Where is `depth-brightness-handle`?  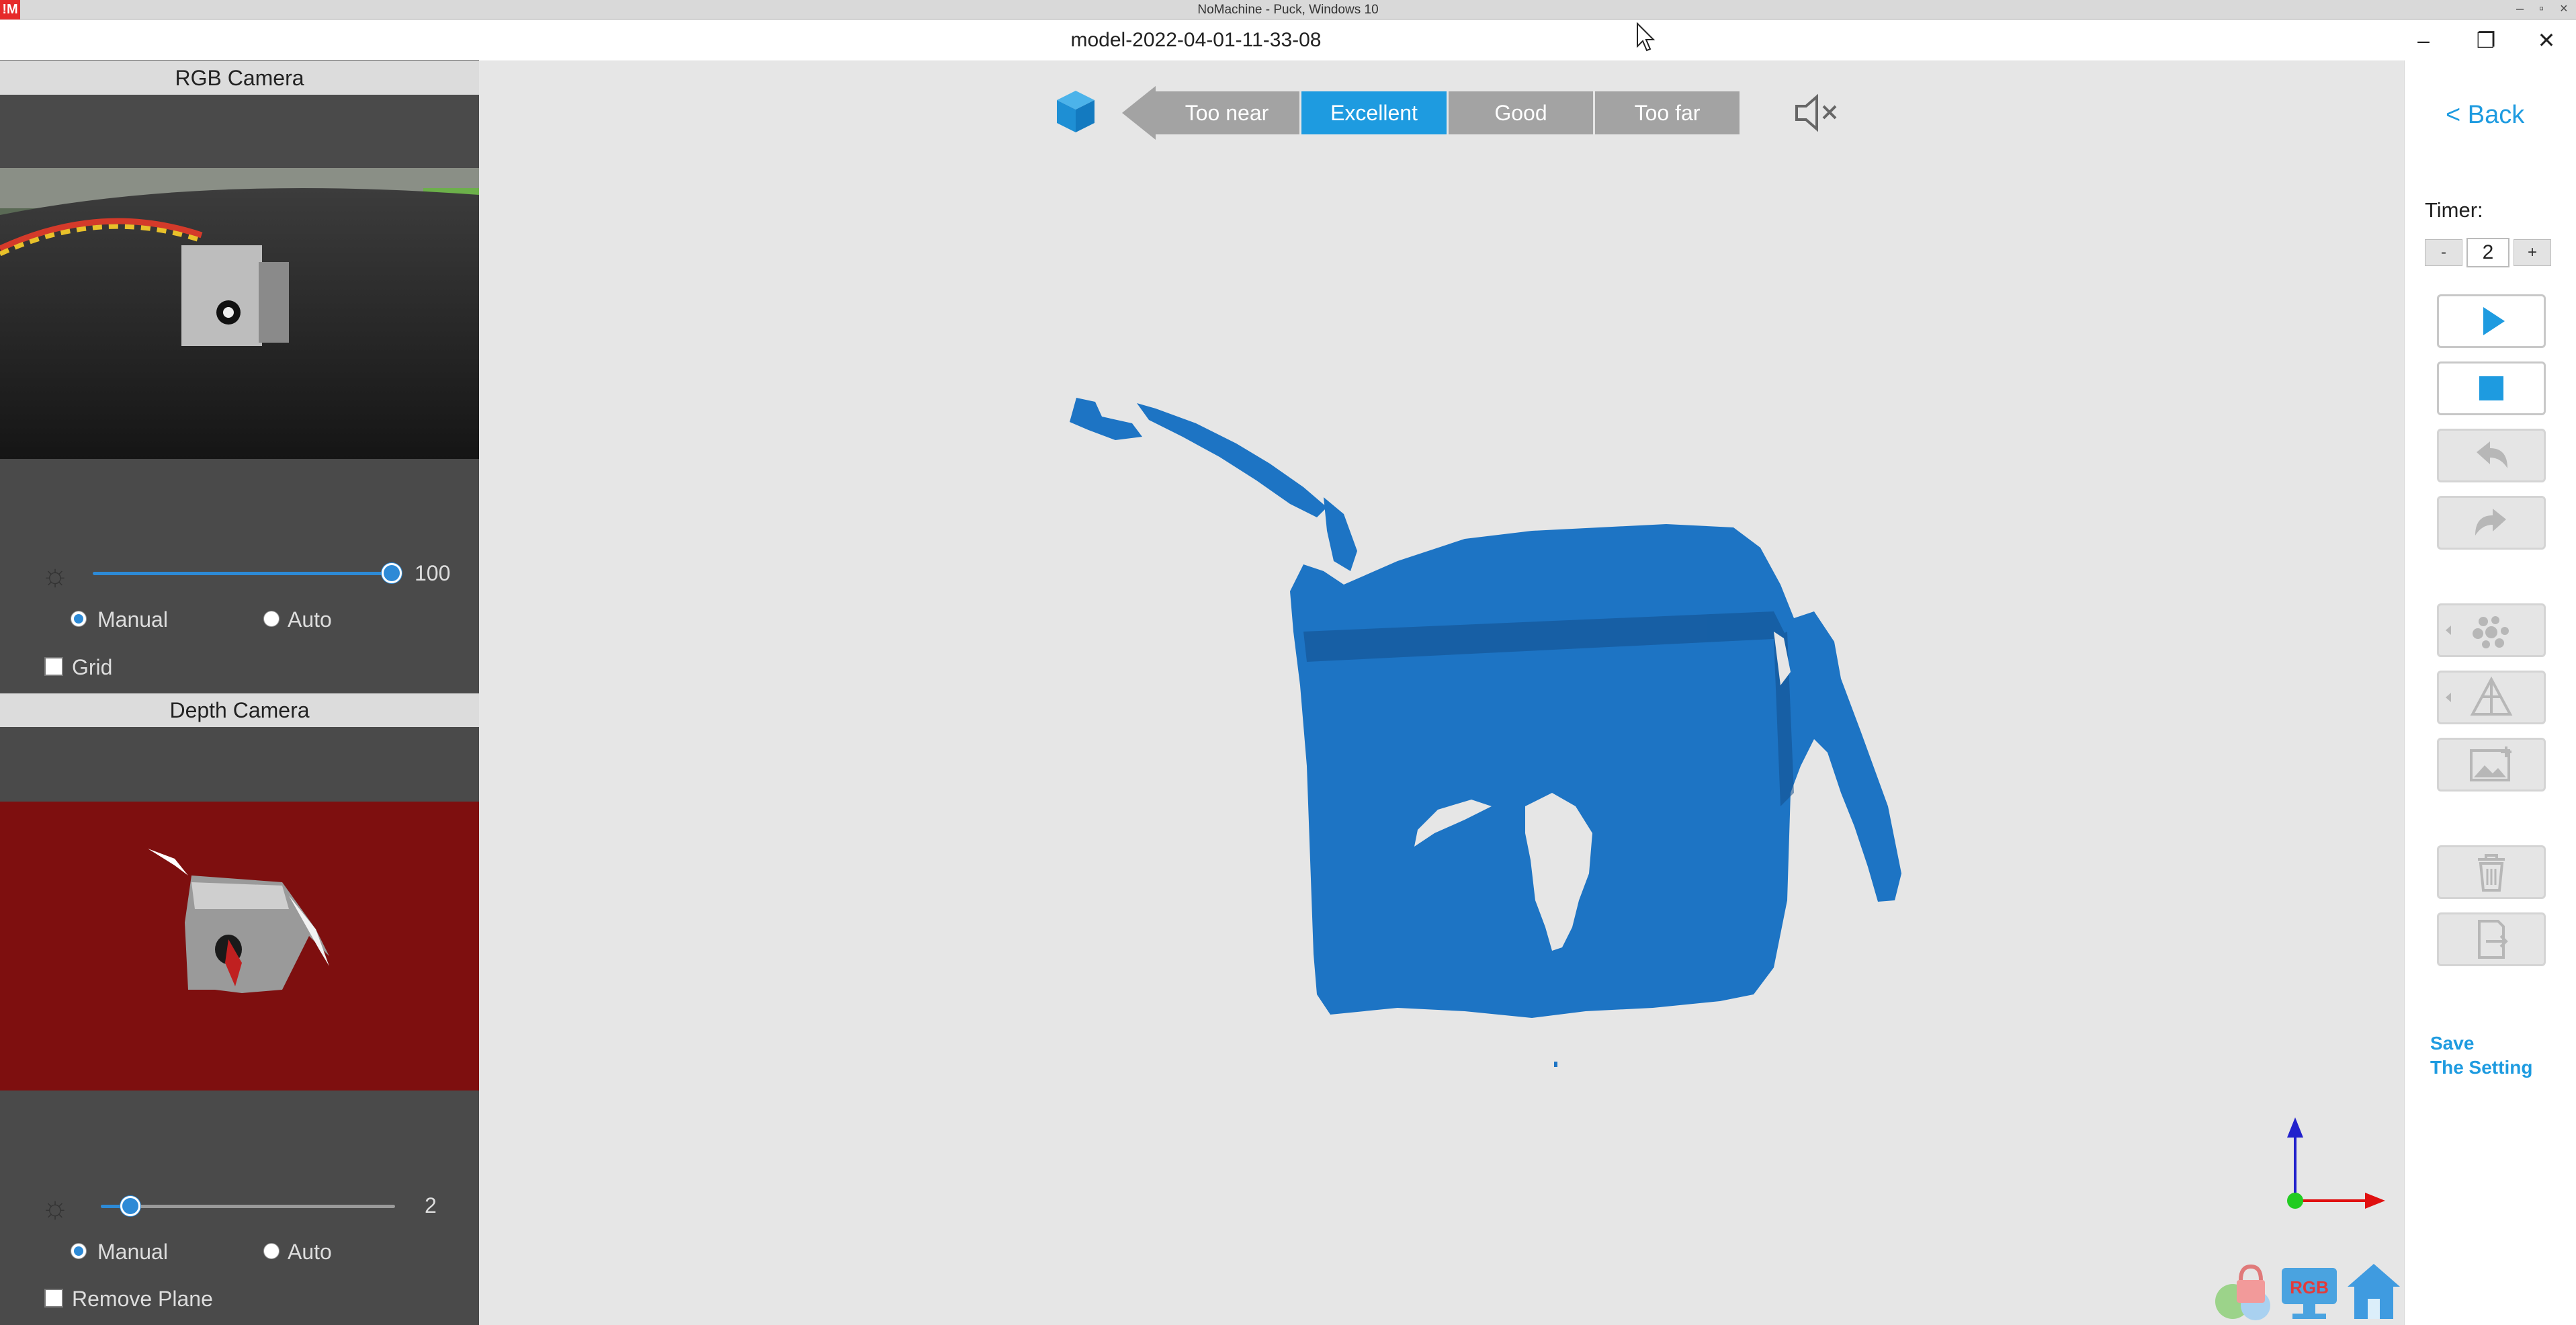 depth-brightness-handle is located at coordinates (130, 1206).